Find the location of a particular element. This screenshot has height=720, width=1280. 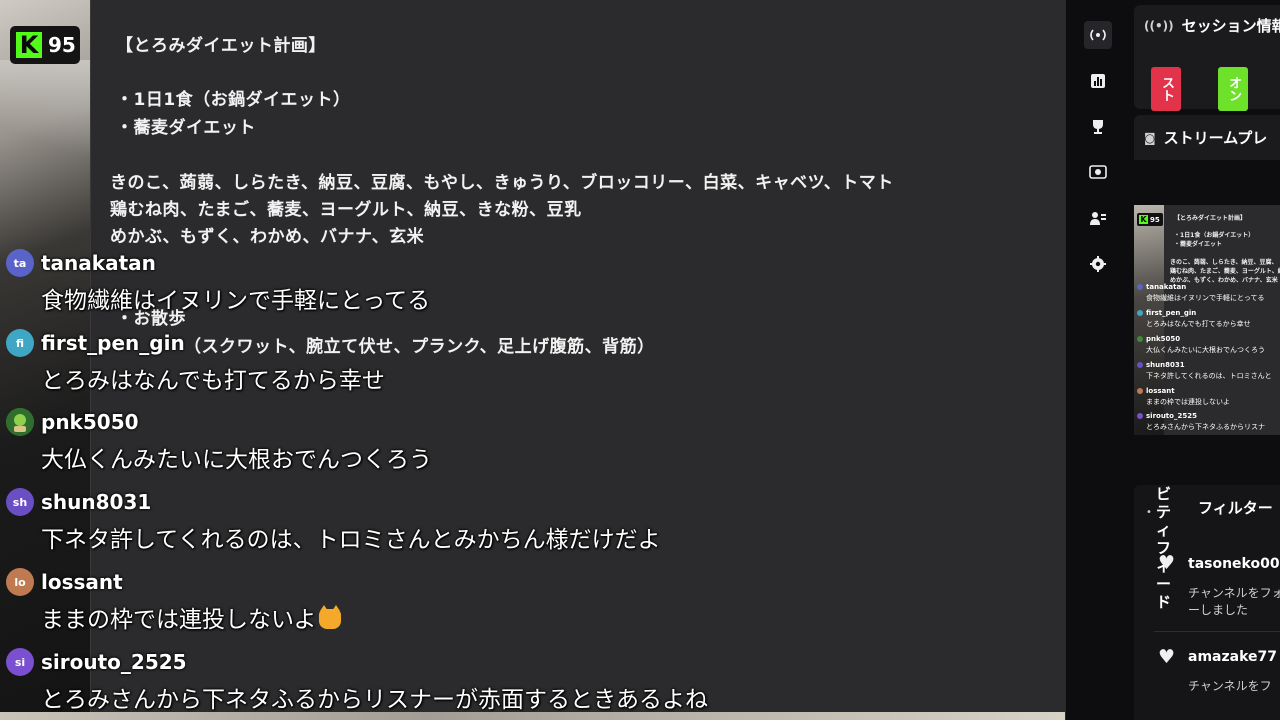

cat-emoji-icon is located at coordinates (329, 617).